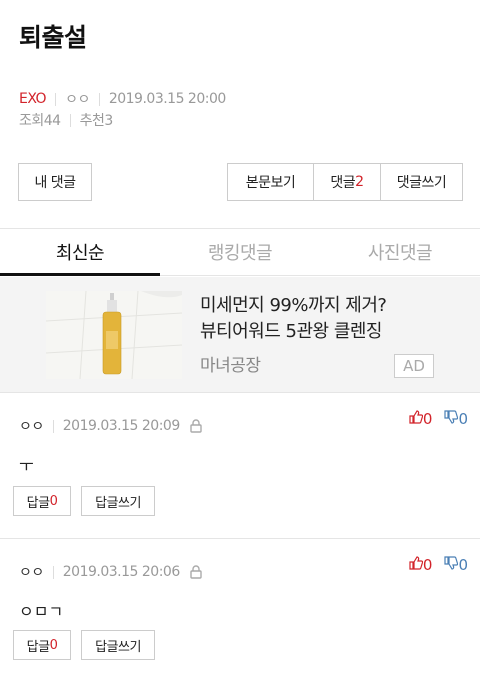  Describe the element at coordinates (291, 331) in the screenshot. I see `ad-line-2: 뷰티어워드 5관왕 클렌징` at that location.